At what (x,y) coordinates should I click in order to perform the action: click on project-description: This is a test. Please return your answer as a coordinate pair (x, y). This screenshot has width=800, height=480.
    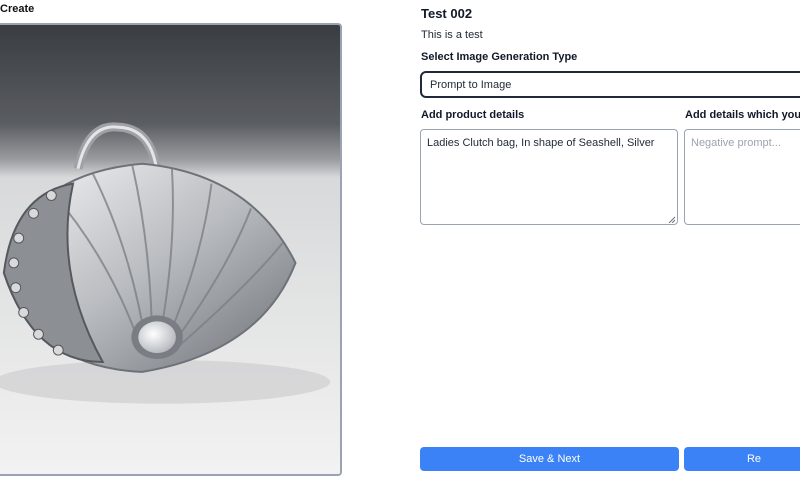
    Looking at the image, I should click on (452, 35).